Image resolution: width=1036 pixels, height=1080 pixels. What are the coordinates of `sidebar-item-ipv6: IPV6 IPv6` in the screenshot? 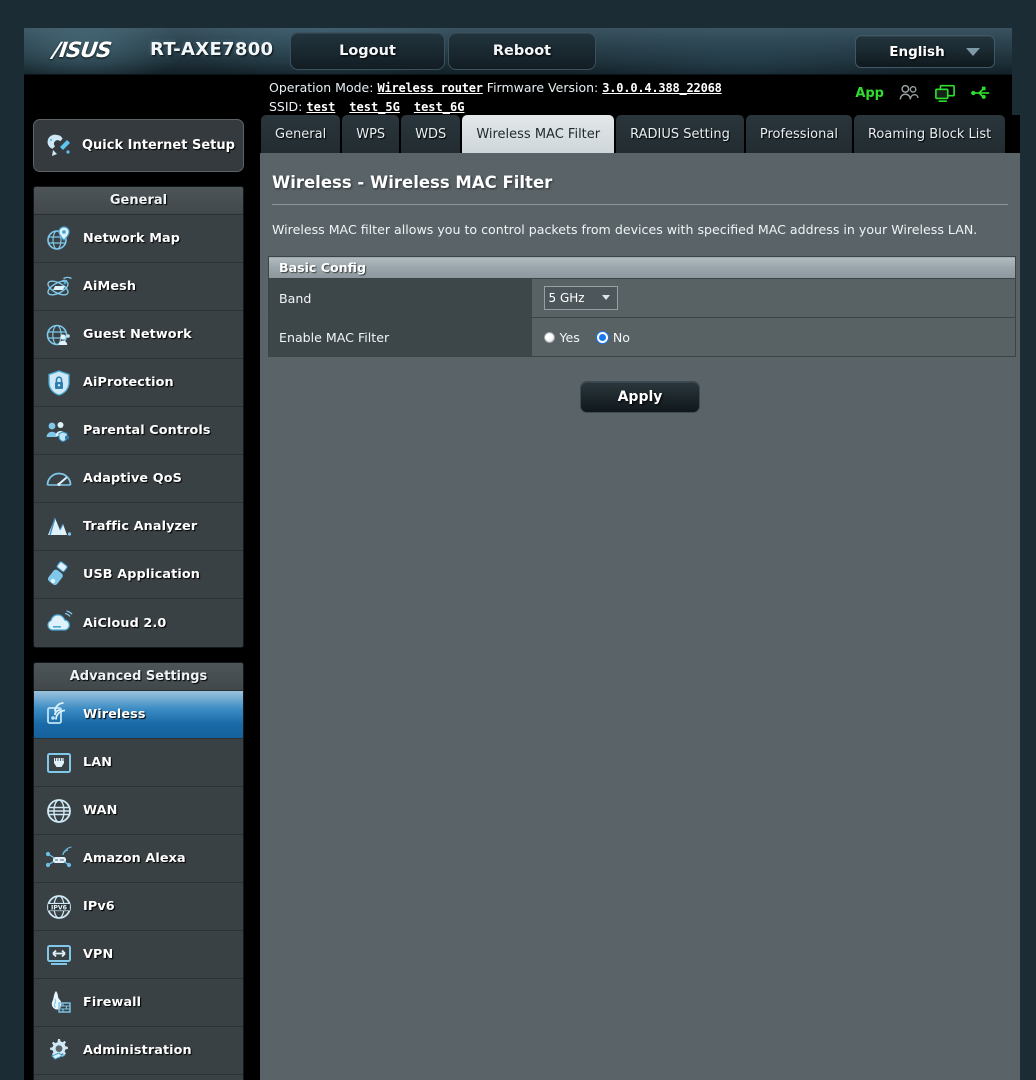 It's located at (138, 907).